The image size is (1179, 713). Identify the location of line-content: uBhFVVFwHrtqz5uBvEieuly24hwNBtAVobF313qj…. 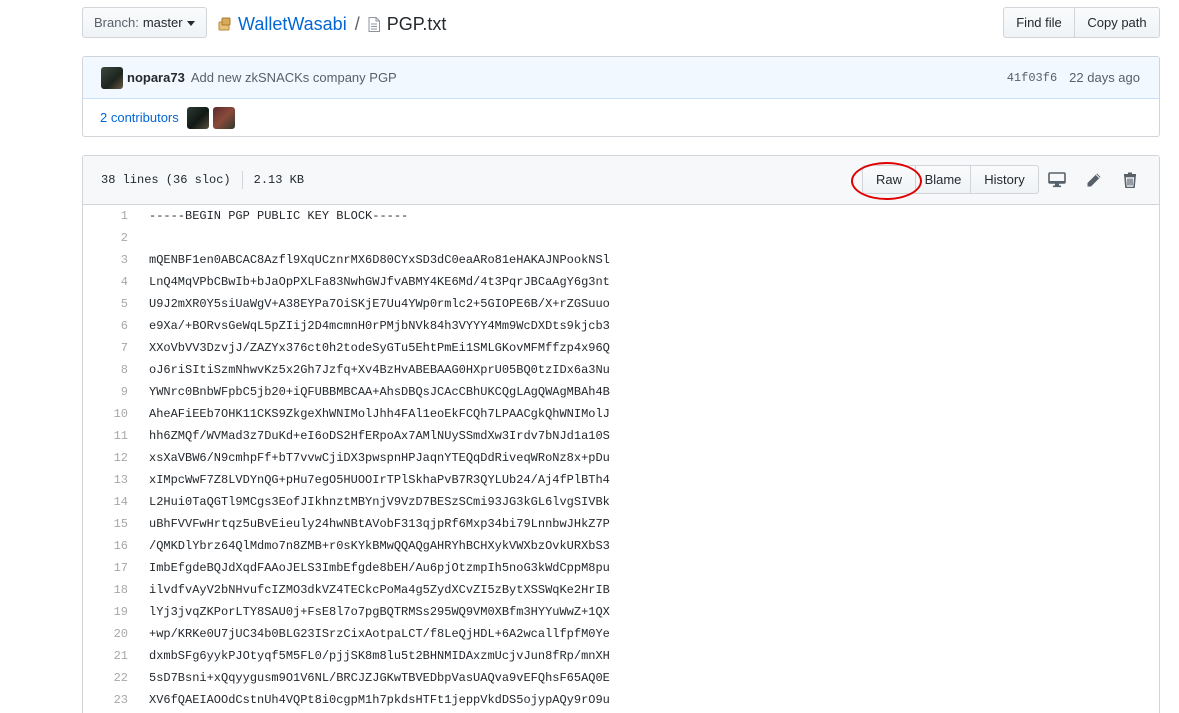
(379, 524).